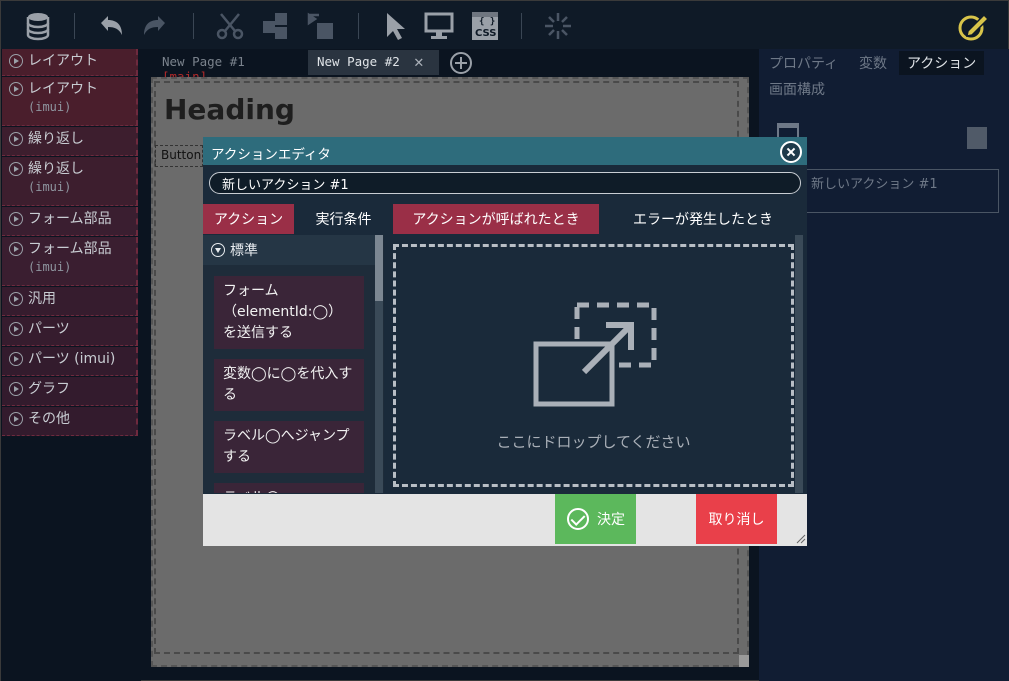  I want to click on select-icon, so click(396, 26).